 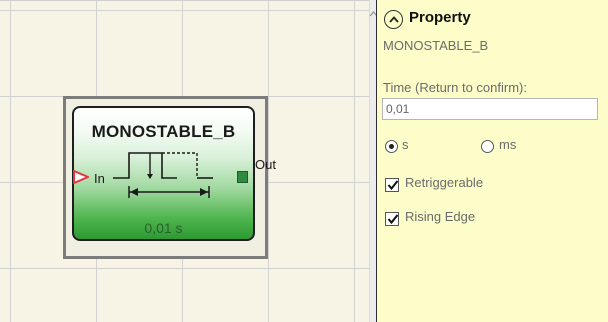 I want to click on unit-radio-ms-label: ms, so click(x=507, y=144).